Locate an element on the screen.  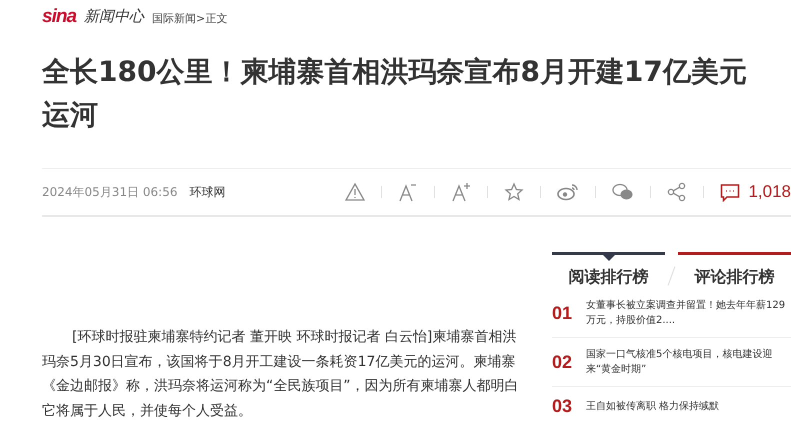
article-paragraph: [环球时报驻柬埔寨特约记者 董开映 环球时报记者 白云怡]柬埔寨首相洪玛奈5月30日宣布，该国将于8月开工建设一条耗资17亿美元的运河。柬埔寨《金边邮报》称，洪玛奈将运河称为“全民族项目”，因为所有柬埔寨人都明白它将属于人民，并使每个人受益。 is located at coordinates (281, 374).